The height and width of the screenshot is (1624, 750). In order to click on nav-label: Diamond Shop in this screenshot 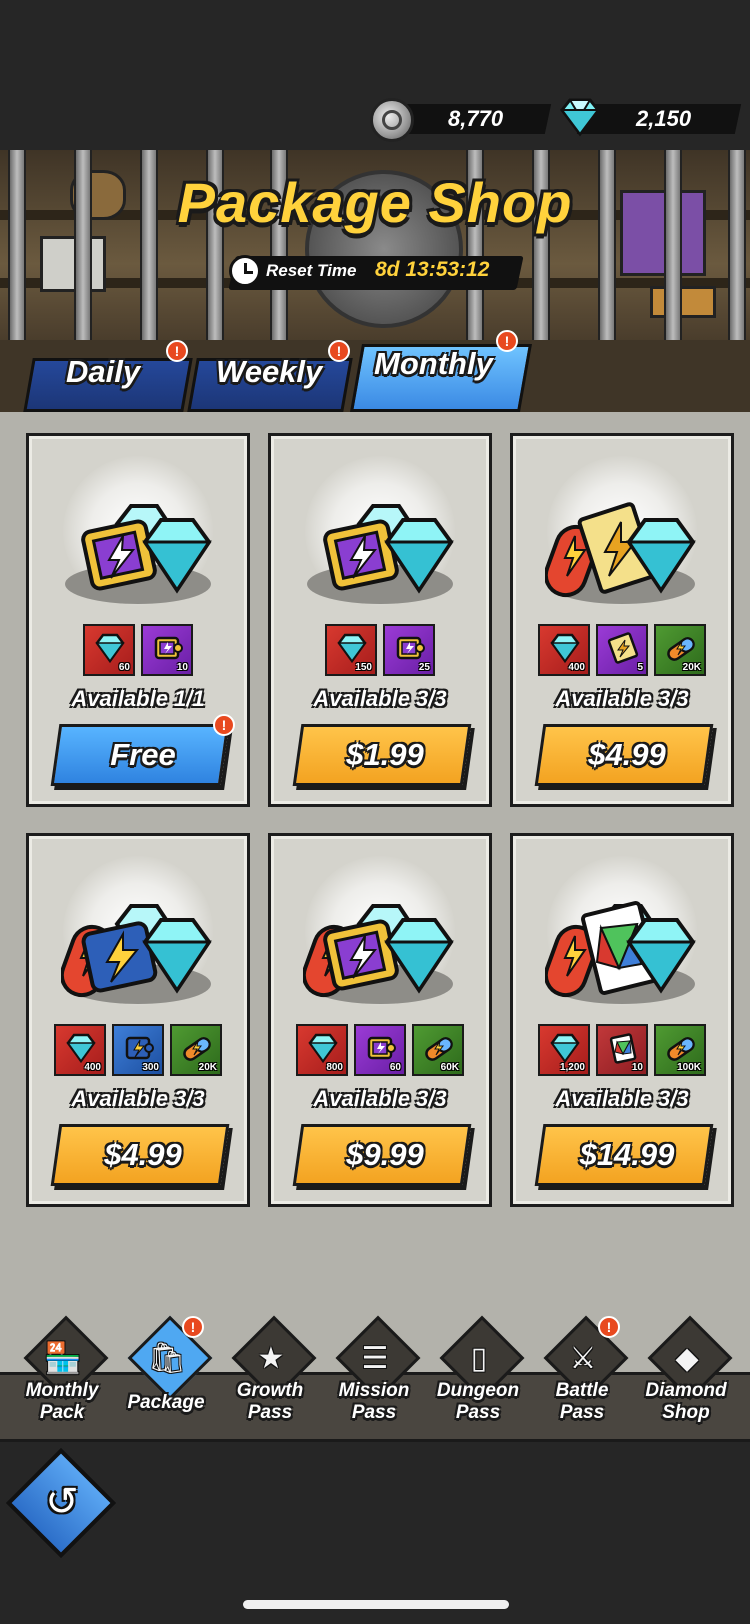, I will do `click(686, 1402)`.